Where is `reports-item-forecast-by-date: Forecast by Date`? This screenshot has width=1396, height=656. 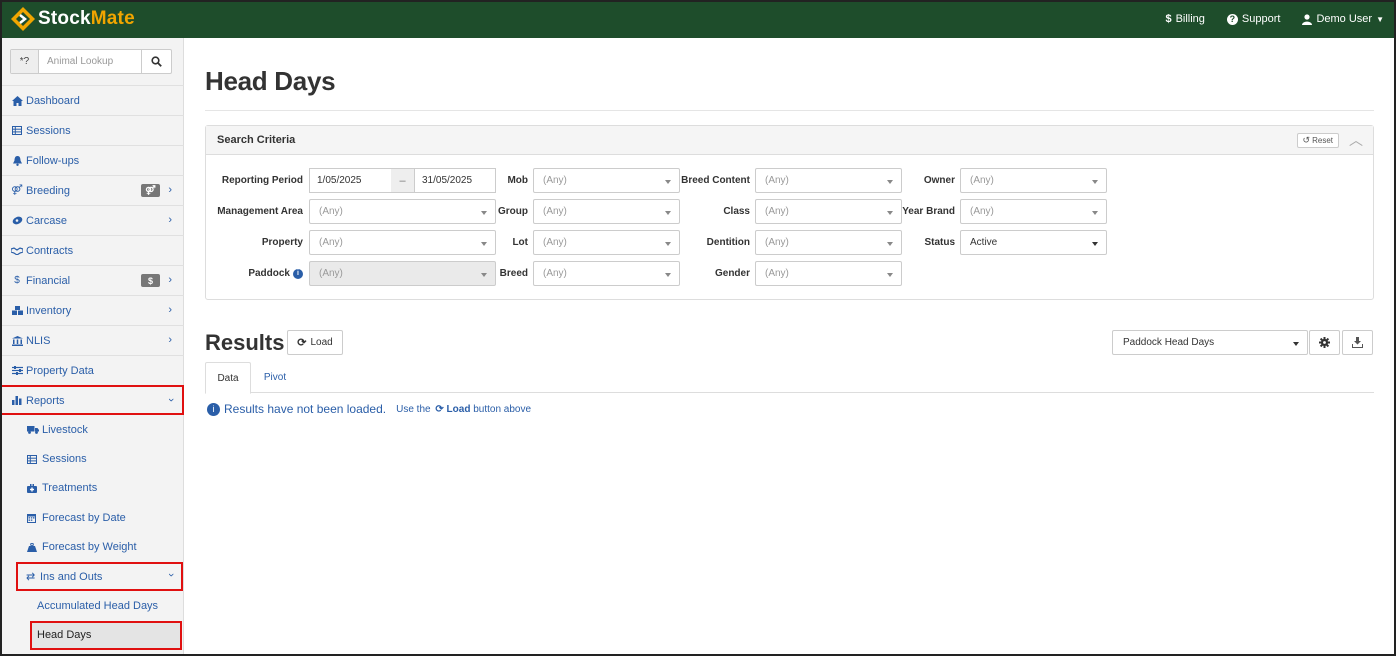 reports-item-forecast-by-date: Forecast by Date is located at coordinates (92, 517).